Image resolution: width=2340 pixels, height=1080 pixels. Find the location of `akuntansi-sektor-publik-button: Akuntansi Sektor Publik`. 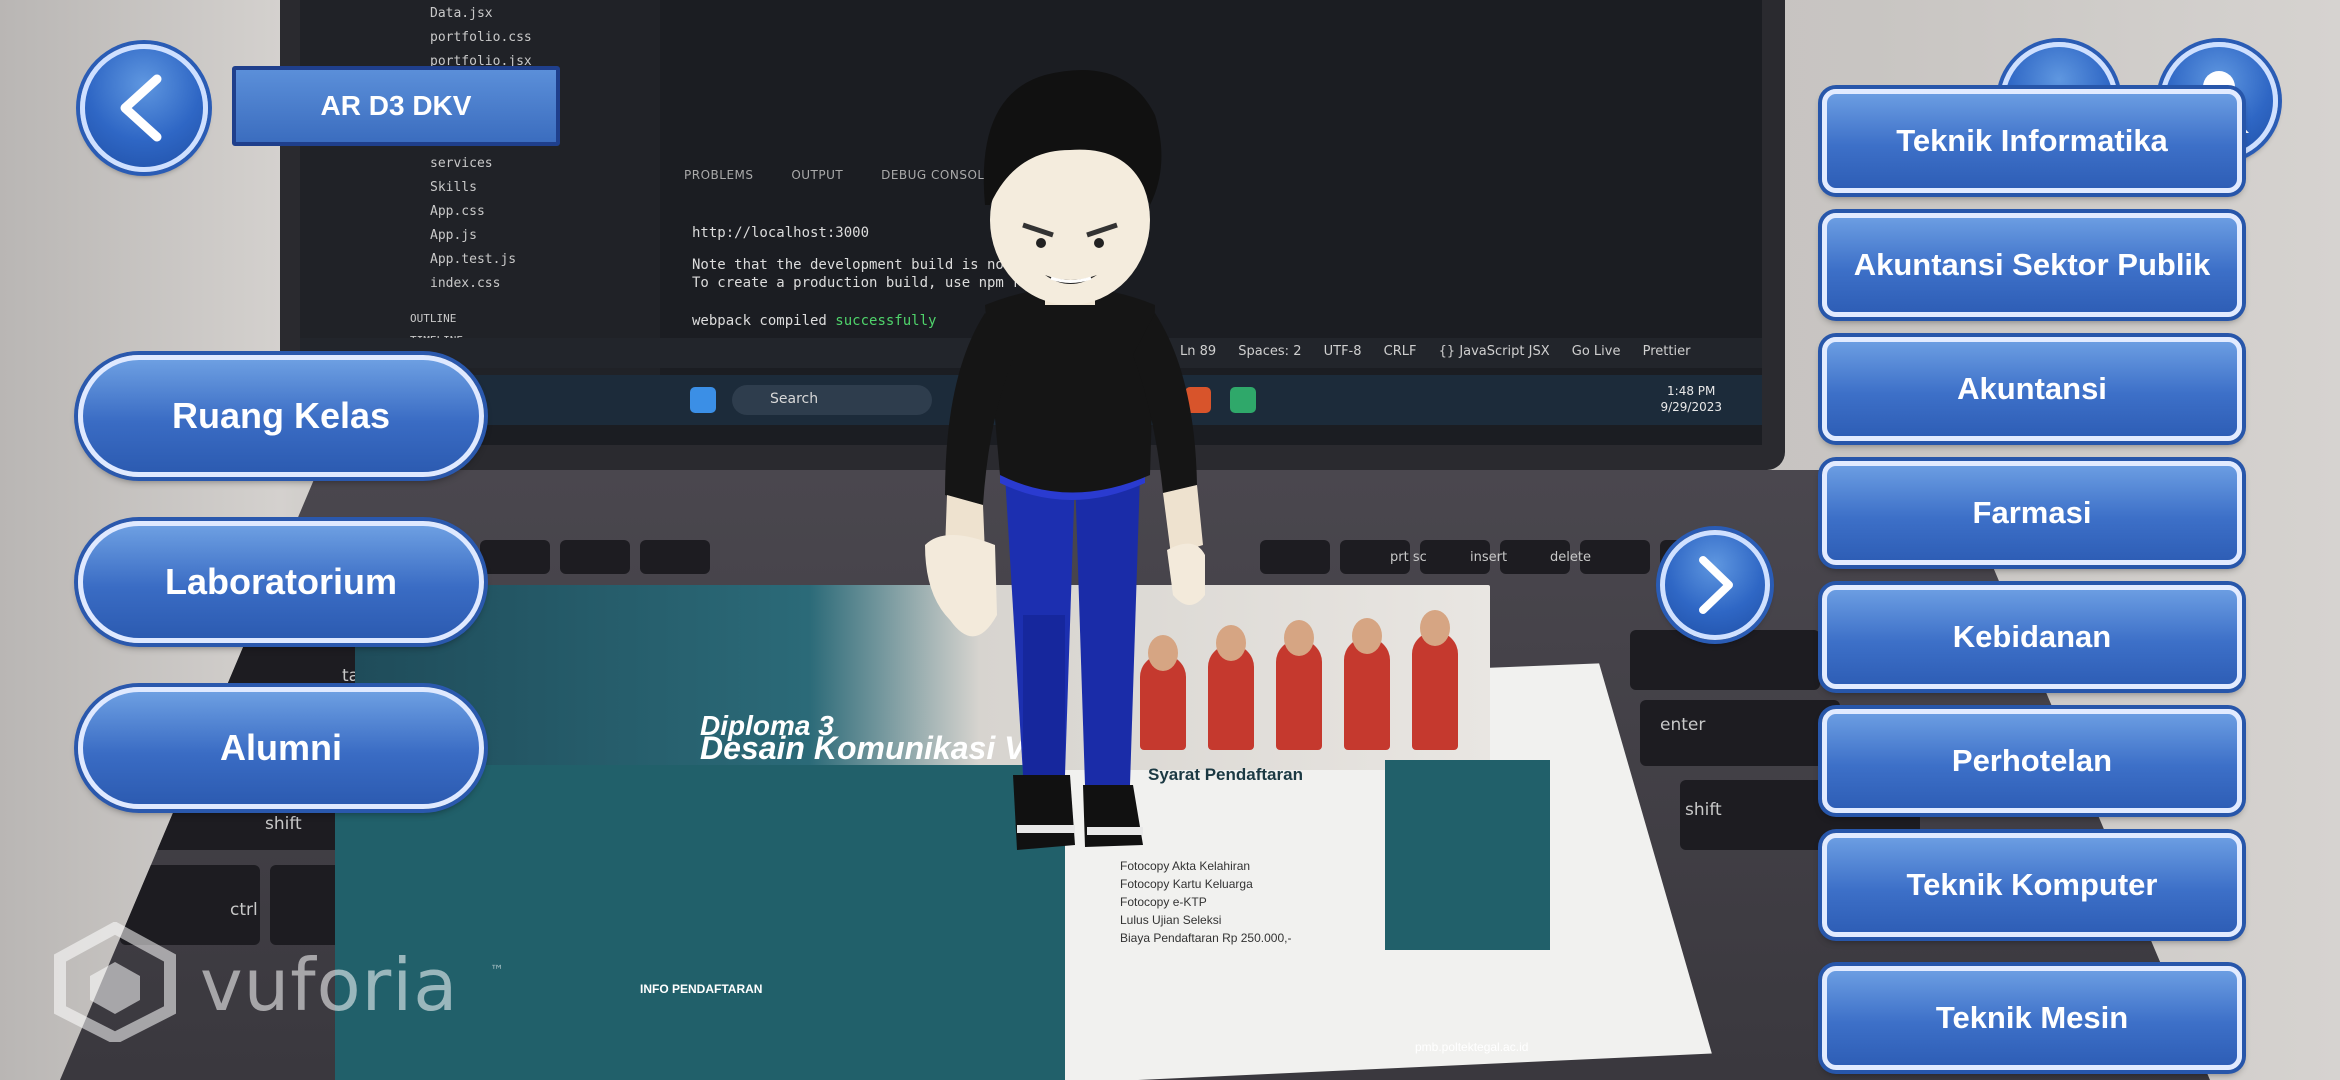

akuntansi-sektor-publik-button: Akuntansi Sektor Publik is located at coordinates (2032, 265).